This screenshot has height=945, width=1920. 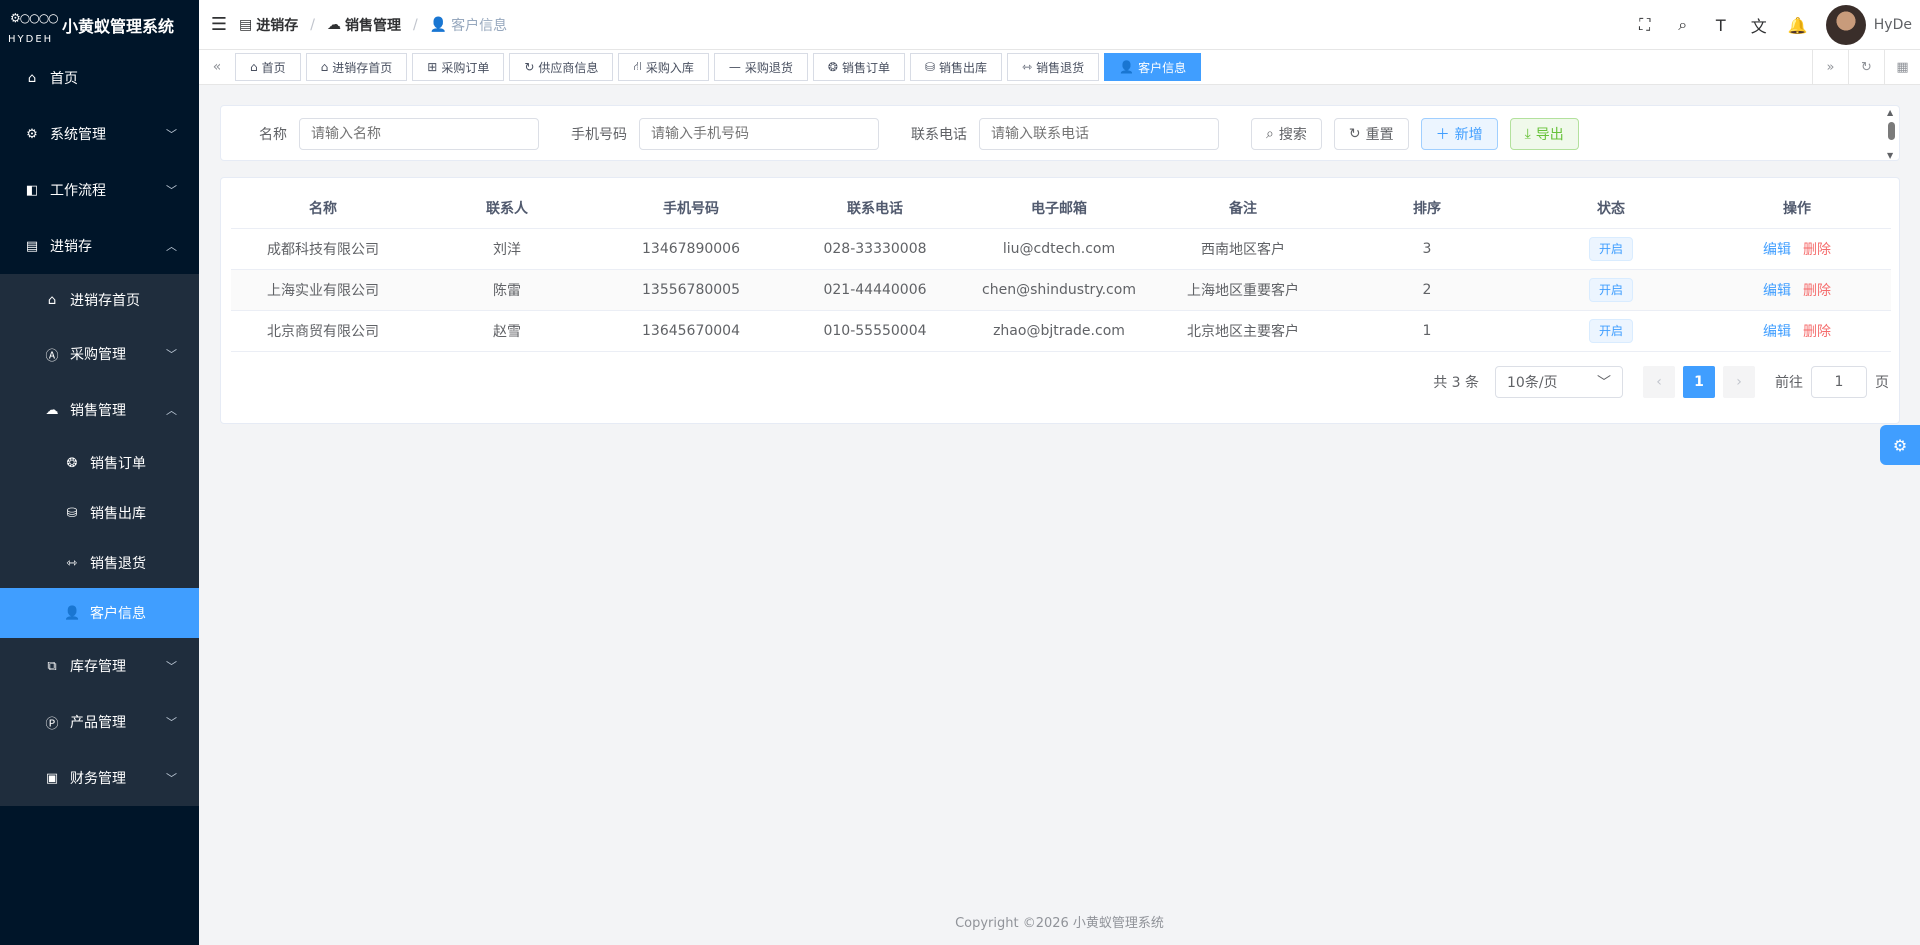 What do you see at coordinates (52, 410) in the screenshot?
I see `cloud-icon: ☁` at bounding box center [52, 410].